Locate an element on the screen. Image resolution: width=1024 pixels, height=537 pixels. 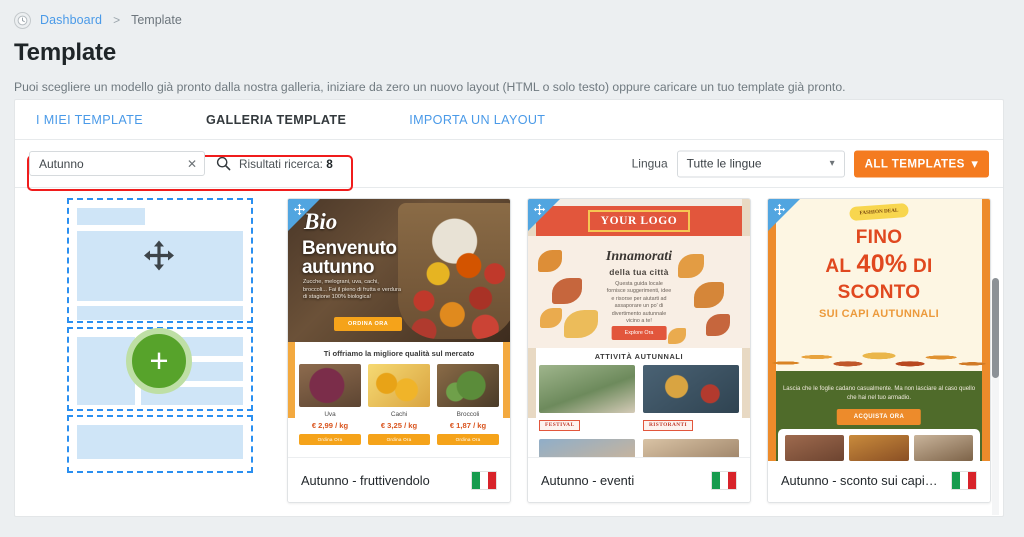
headline-line2: AL 40% DI is located at coordinates (879, 264).